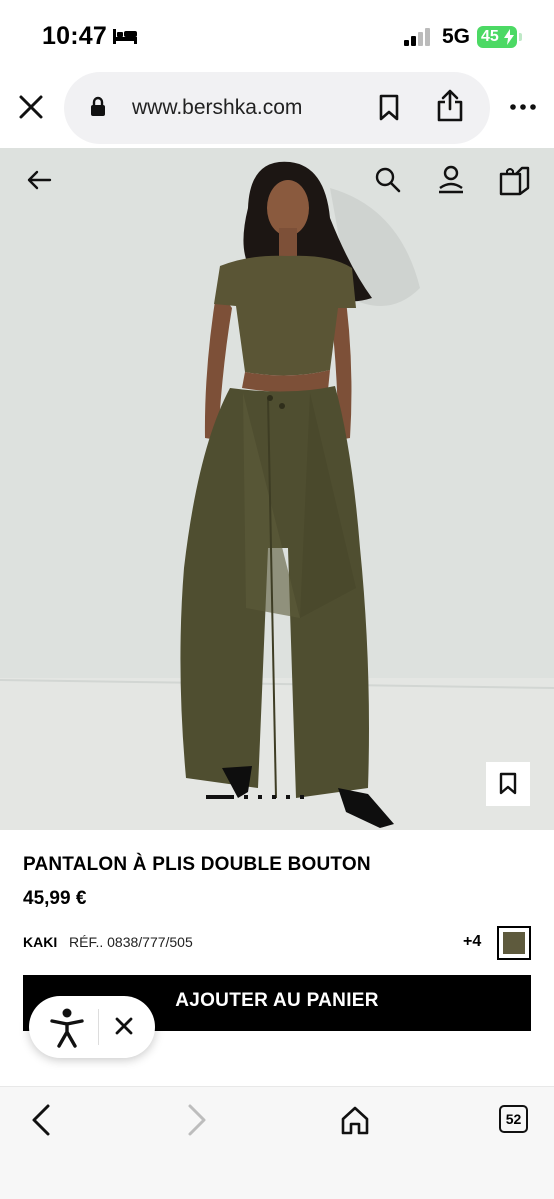  Describe the element at coordinates (388, 180) in the screenshot. I see `search-icon` at that location.